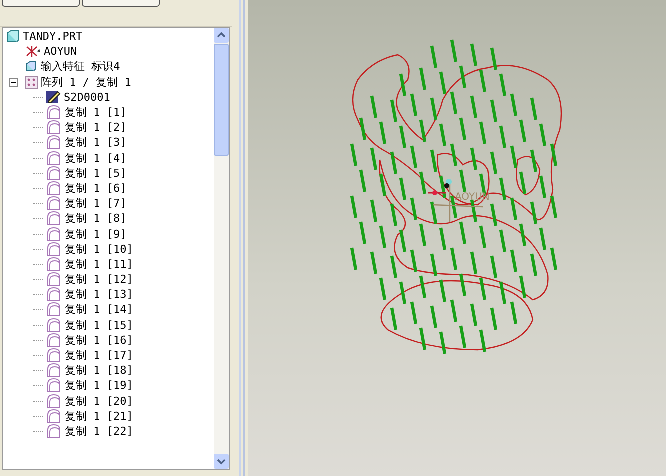 Image resolution: width=666 pixels, height=476 pixels. Describe the element at coordinates (99, 401) in the screenshot. I see `tree-item: 复制 1 [20]` at that location.